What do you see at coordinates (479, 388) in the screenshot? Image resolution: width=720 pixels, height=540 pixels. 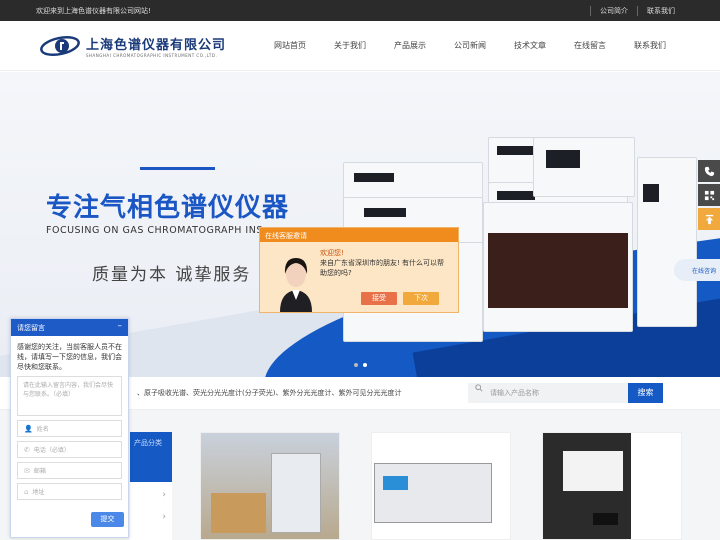 I see `search-icon` at bounding box center [479, 388].